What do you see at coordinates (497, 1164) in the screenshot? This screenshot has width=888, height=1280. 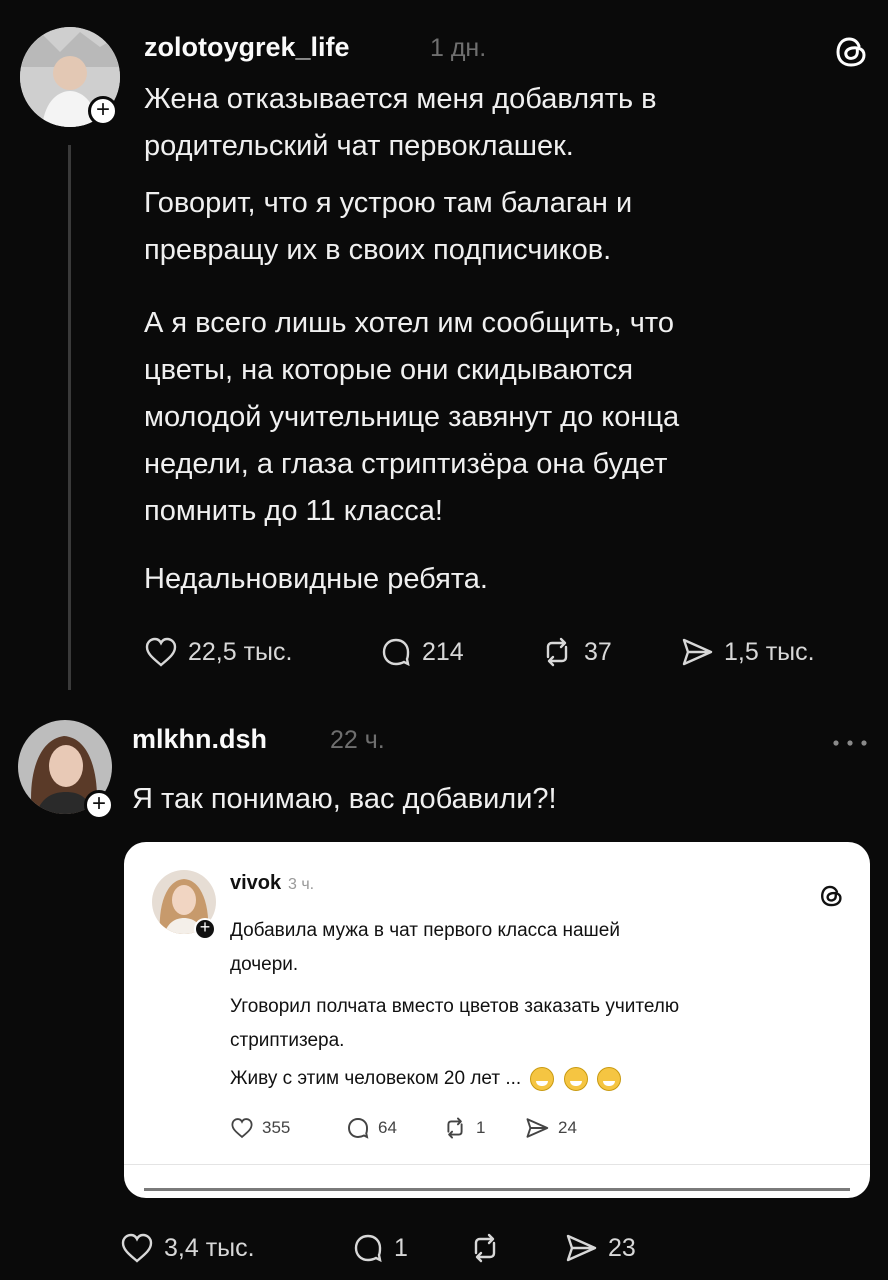 I see `card-divider` at bounding box center [497, 1164].